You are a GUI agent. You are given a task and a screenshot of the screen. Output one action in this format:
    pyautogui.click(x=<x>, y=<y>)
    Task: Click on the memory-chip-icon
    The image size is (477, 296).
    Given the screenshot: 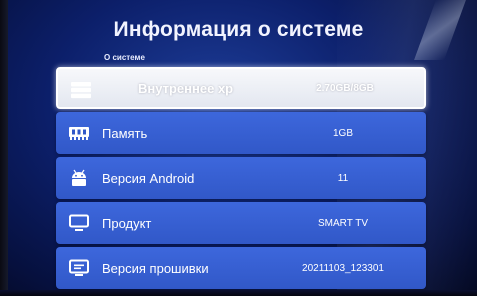 What is the action you would take?
    pyautogui.click(x=79, y=133)
    